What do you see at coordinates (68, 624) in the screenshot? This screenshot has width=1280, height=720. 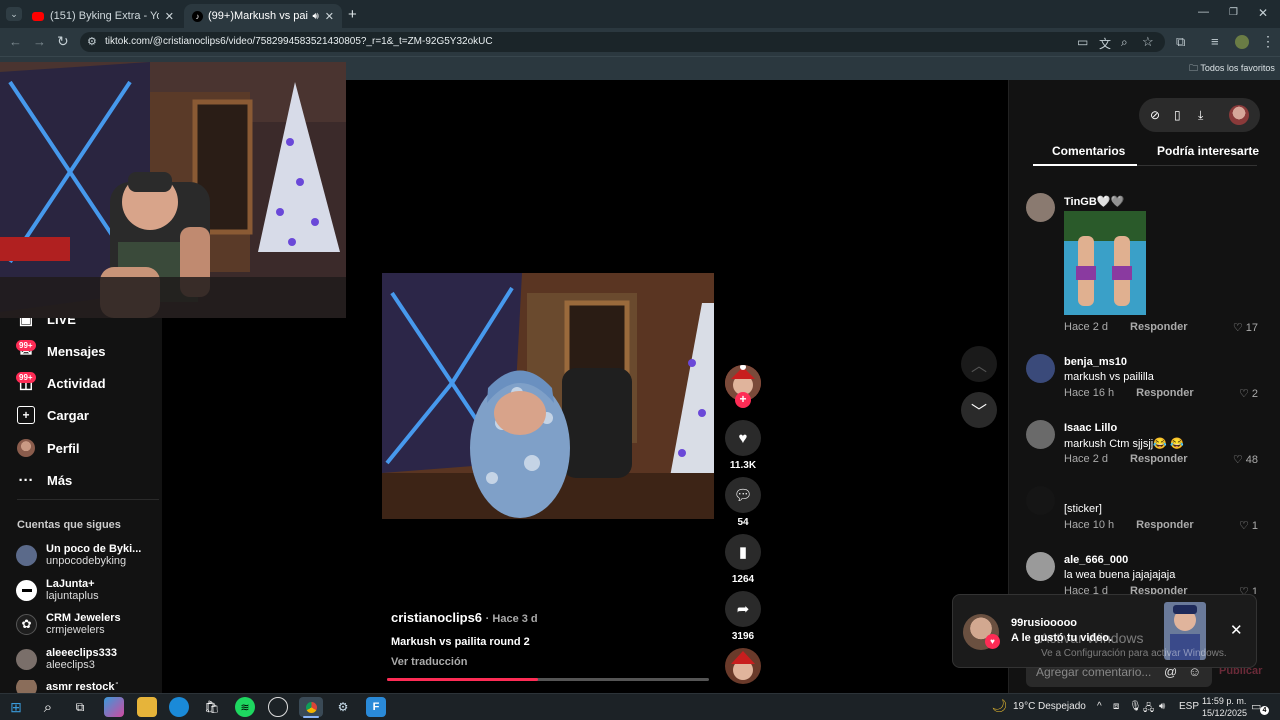 I see `following-item: ✿ CRM Jewelers crmjewelers` at bounding box center [68, 624].